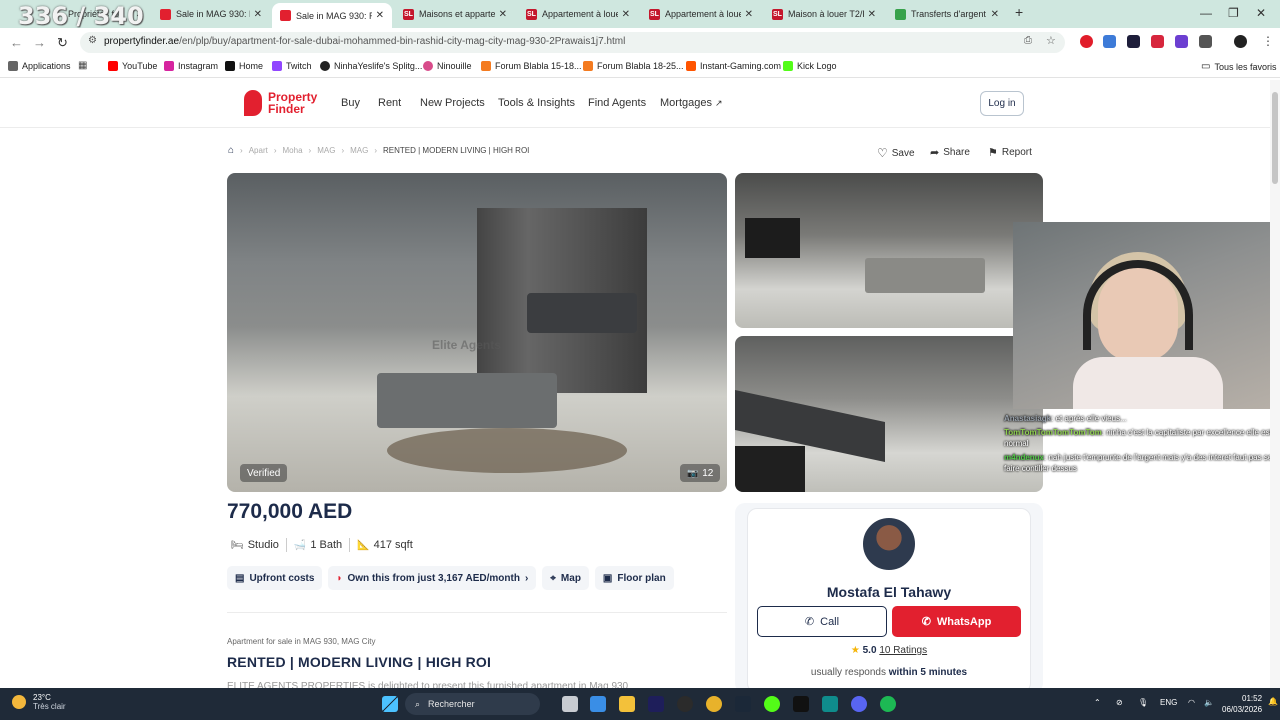 The width and height of the screenshot is (1280, 720). I want to click on taskbar-clock: 01:52 06/03/2026, so click(1242, 704).